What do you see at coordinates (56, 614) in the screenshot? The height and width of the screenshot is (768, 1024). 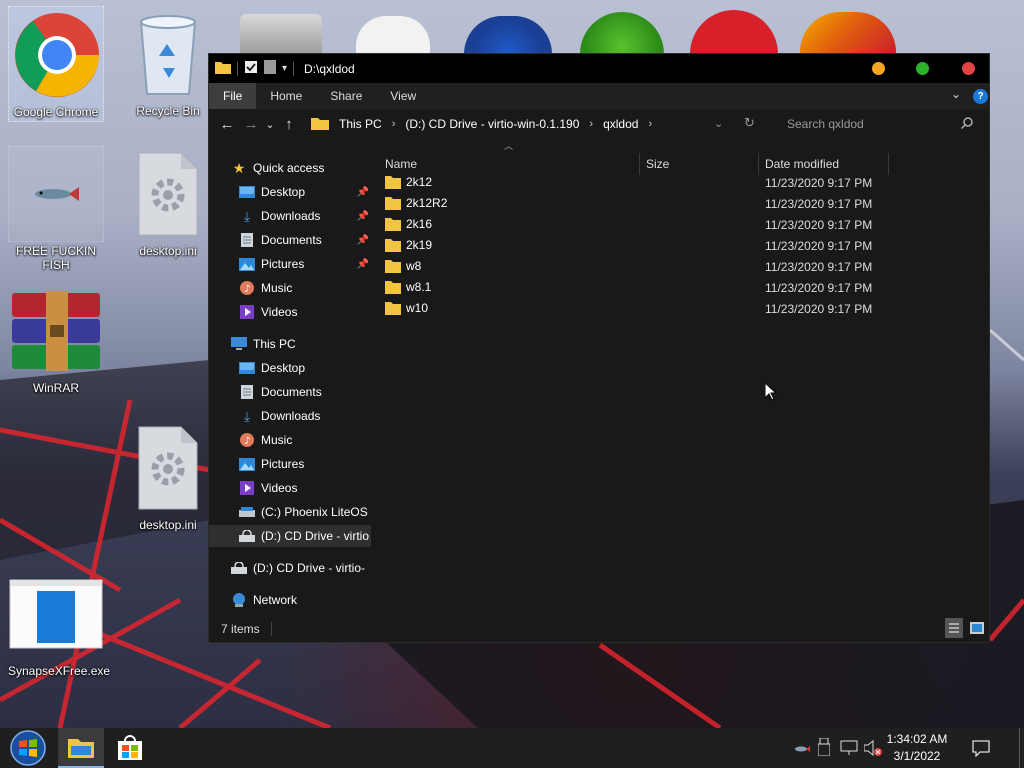 I see `exe-file-icon` at bounding box center [56, 614].